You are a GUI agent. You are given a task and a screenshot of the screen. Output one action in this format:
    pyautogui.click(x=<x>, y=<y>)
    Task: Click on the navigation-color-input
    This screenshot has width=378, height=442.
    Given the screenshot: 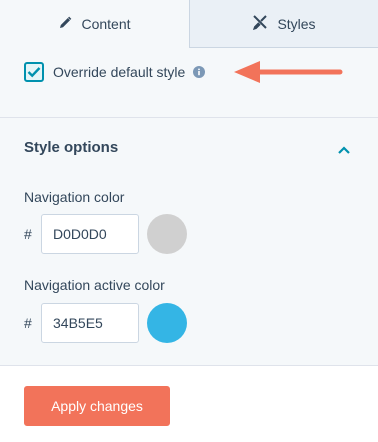 What is the action you would take?
    pyautogui.click(x=90, y=234)
    